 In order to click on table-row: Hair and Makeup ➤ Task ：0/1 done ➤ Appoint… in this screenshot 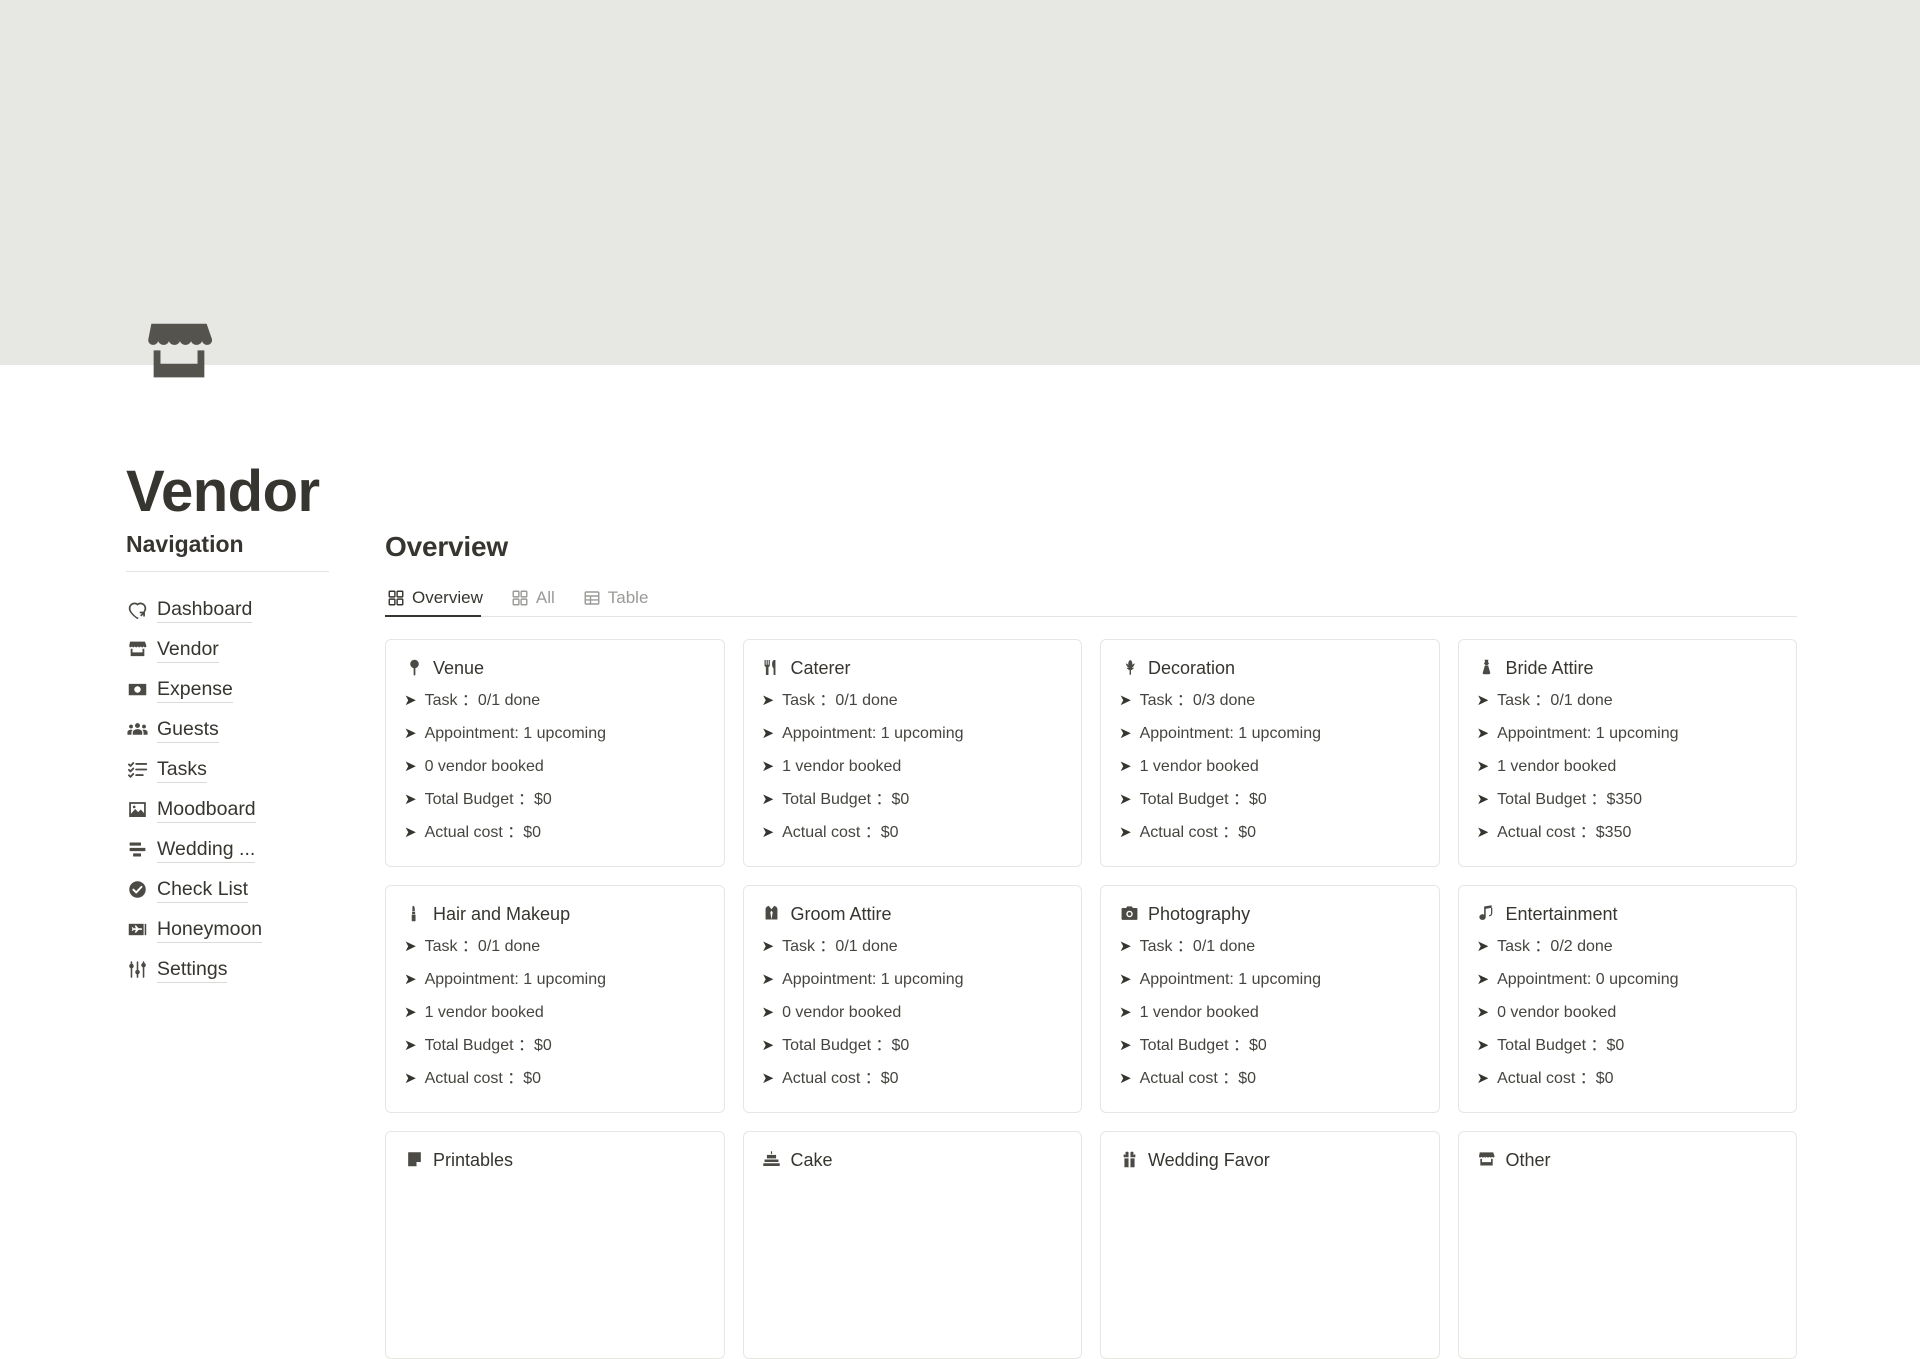, I will do `click(555, 998)`.